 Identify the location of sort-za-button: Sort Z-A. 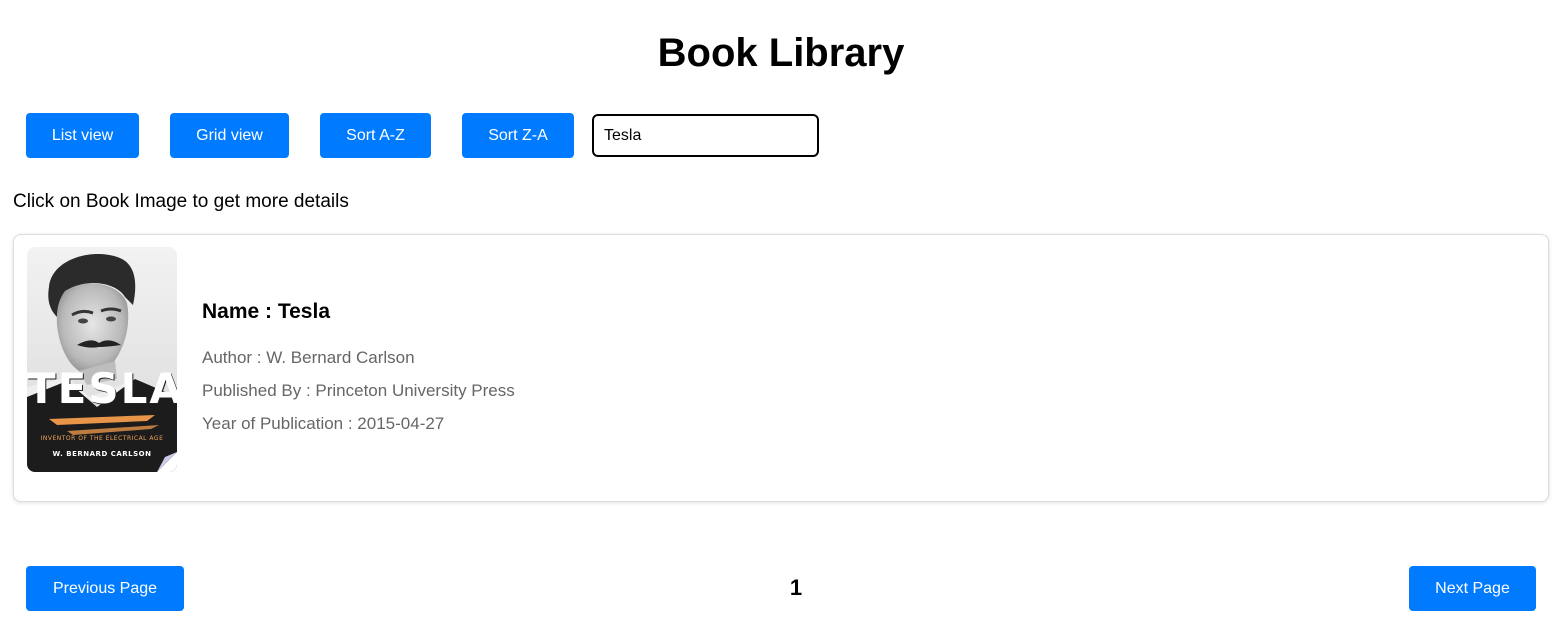
(518, 135).